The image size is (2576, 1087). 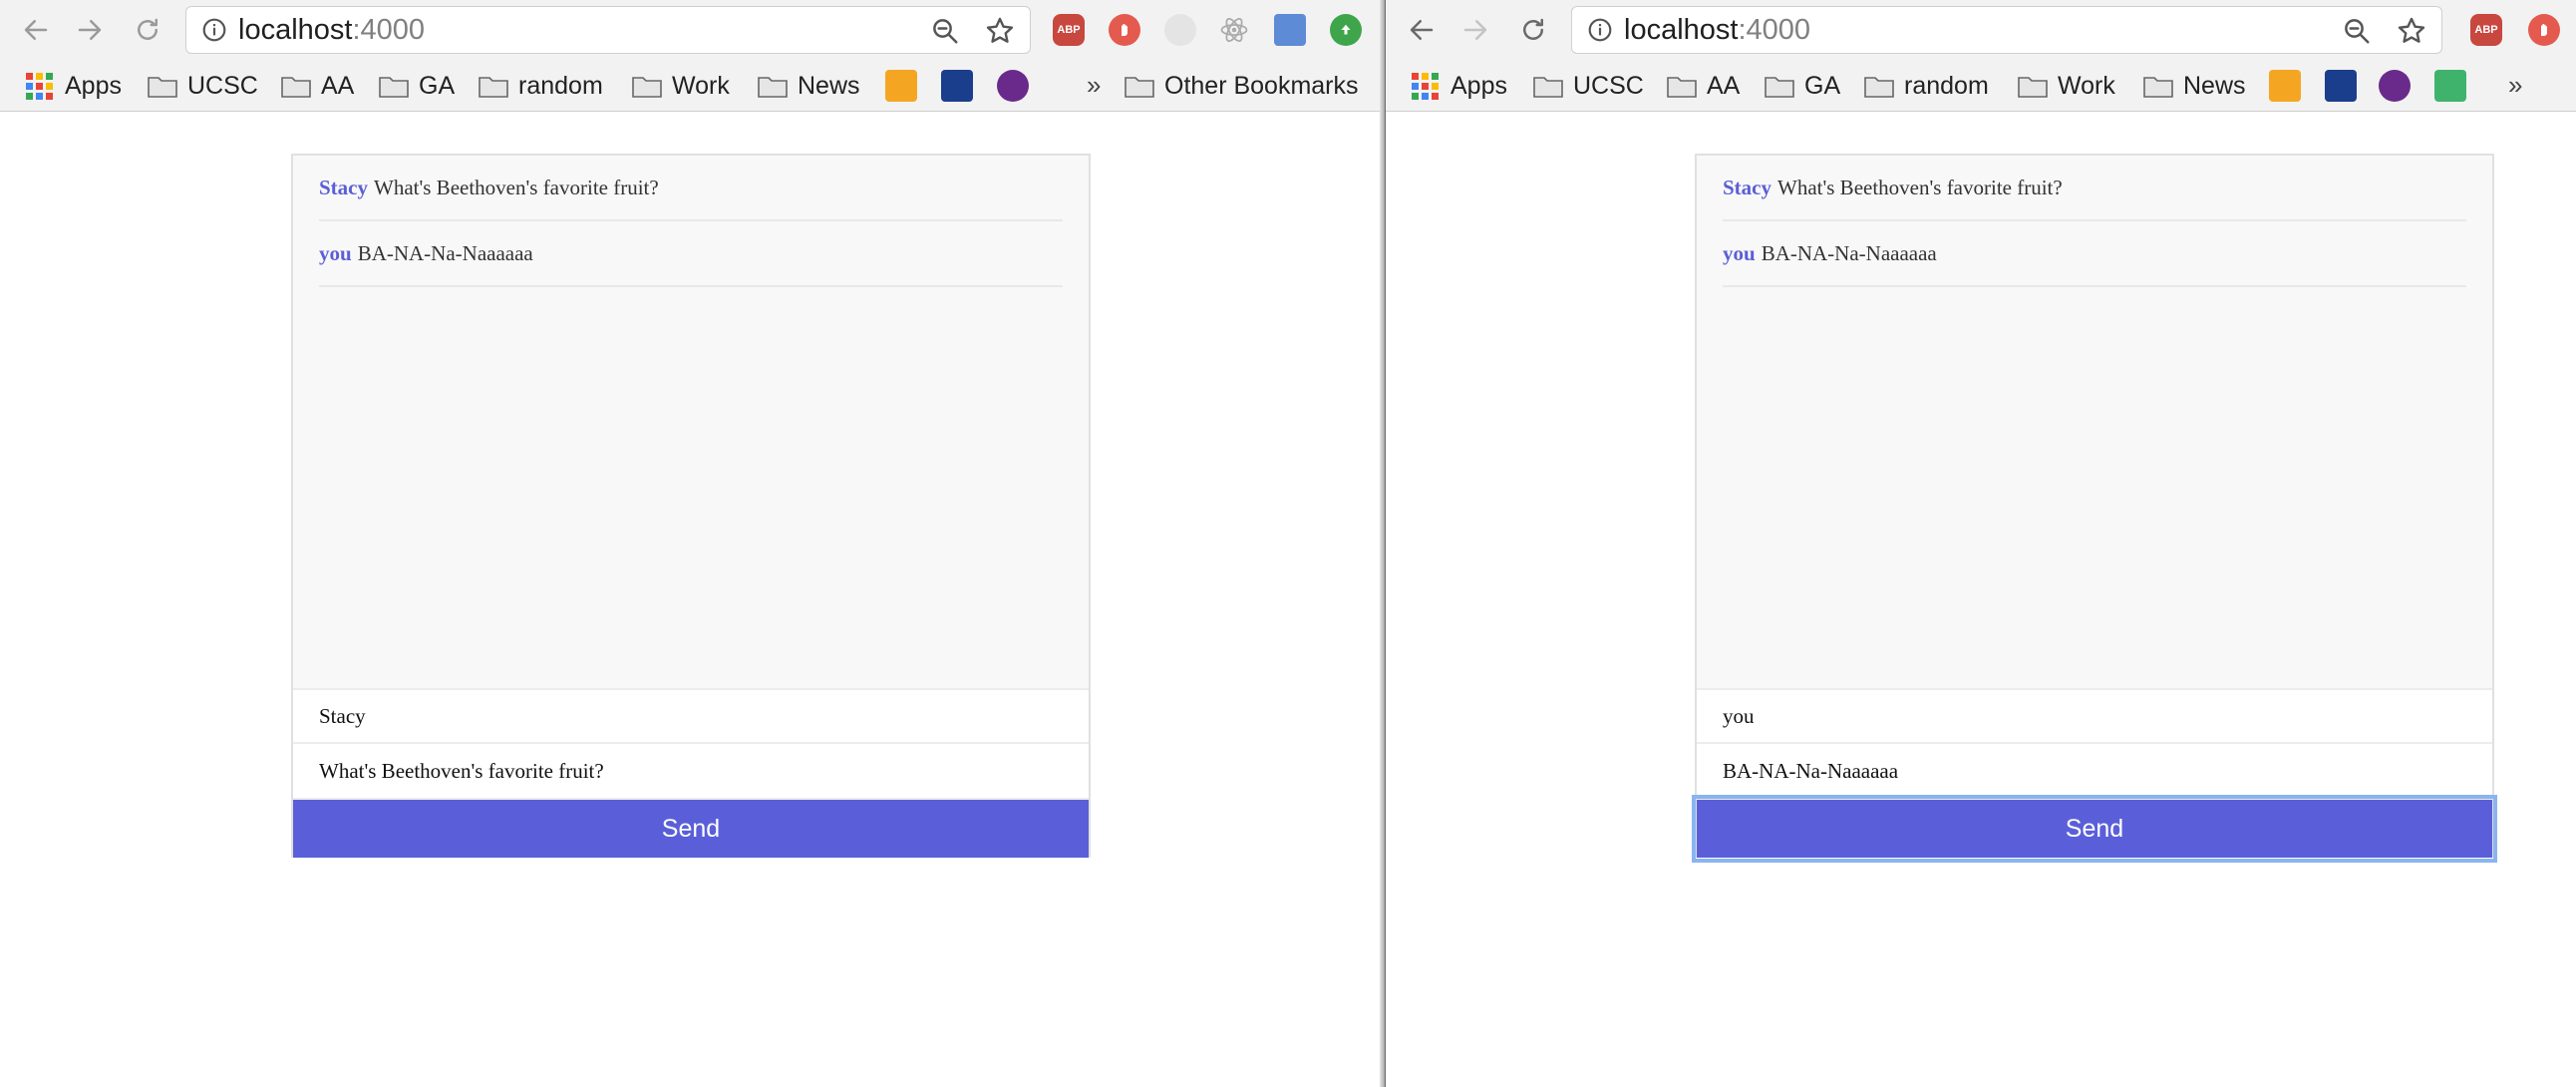 I want to click on message-input: What's Beethoven's favorite fruit?, so click(x=691, y=772).